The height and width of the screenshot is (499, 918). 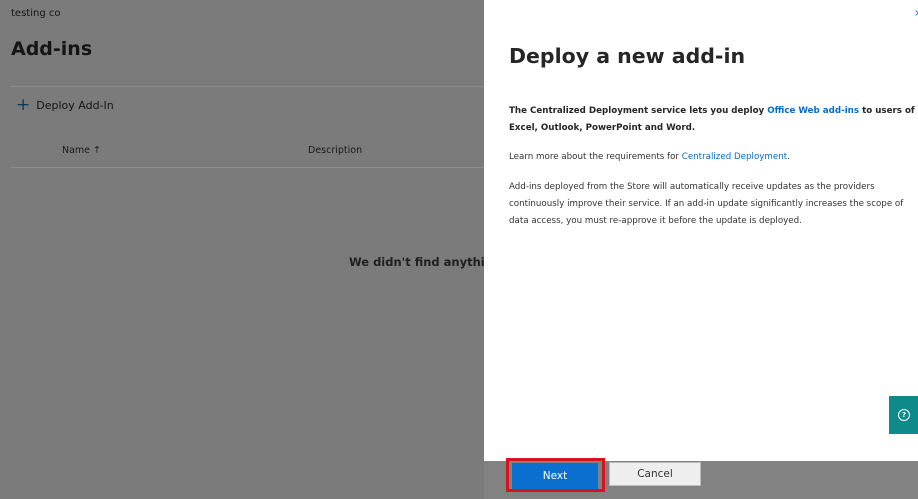 What do you see at coordinates (916, 13) in the screenshot?
I see `close-icon: ×` at bounding box center [916, 13].